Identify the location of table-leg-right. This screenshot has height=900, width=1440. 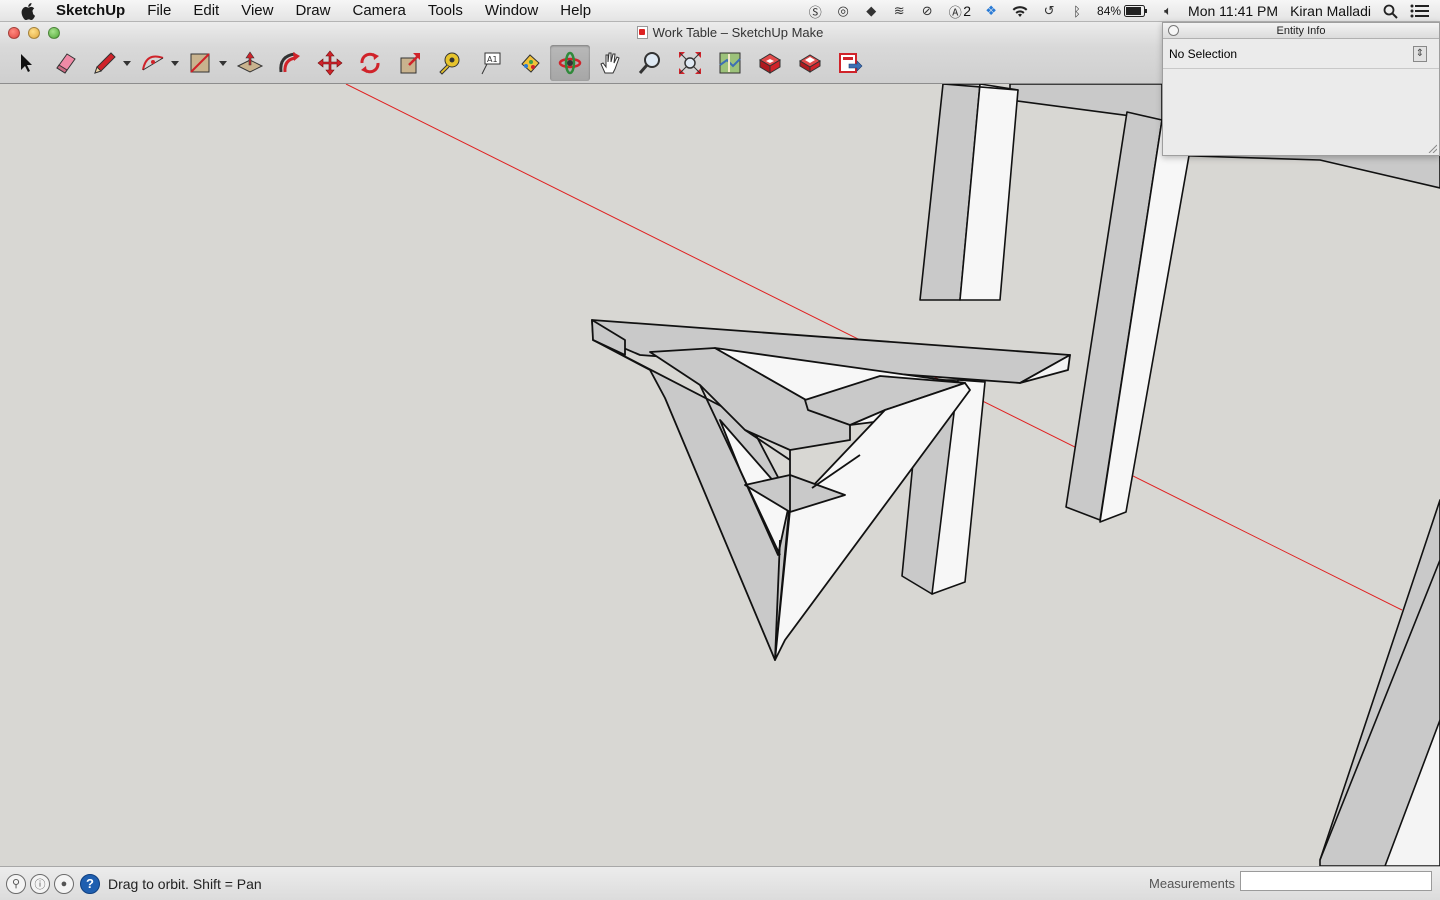
(1128, 317).